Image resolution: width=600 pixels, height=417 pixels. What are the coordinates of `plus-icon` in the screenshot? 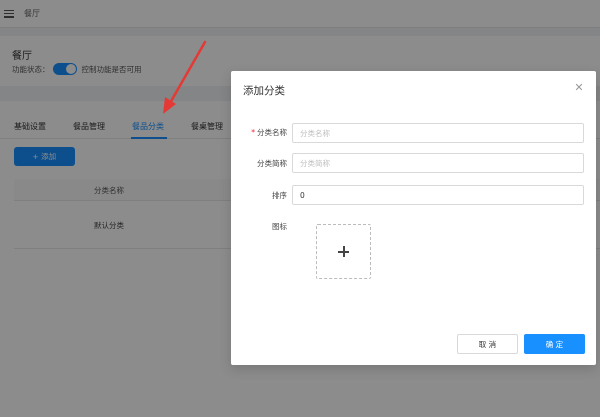 It's located at (343, 251).